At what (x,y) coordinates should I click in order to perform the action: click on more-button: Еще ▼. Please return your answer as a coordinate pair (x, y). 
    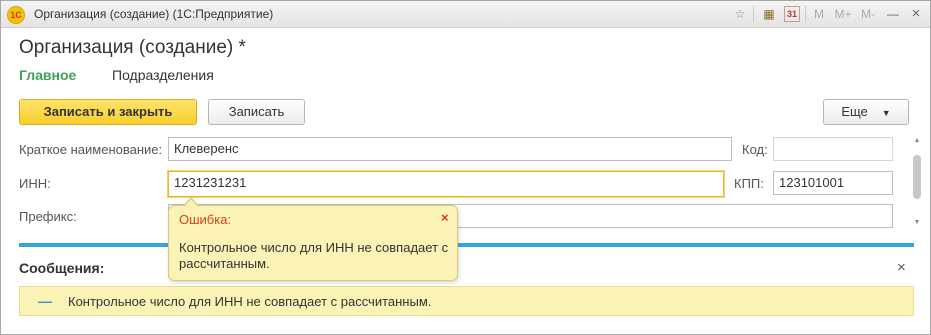
    Looking at the image, I should click on (866, 112).